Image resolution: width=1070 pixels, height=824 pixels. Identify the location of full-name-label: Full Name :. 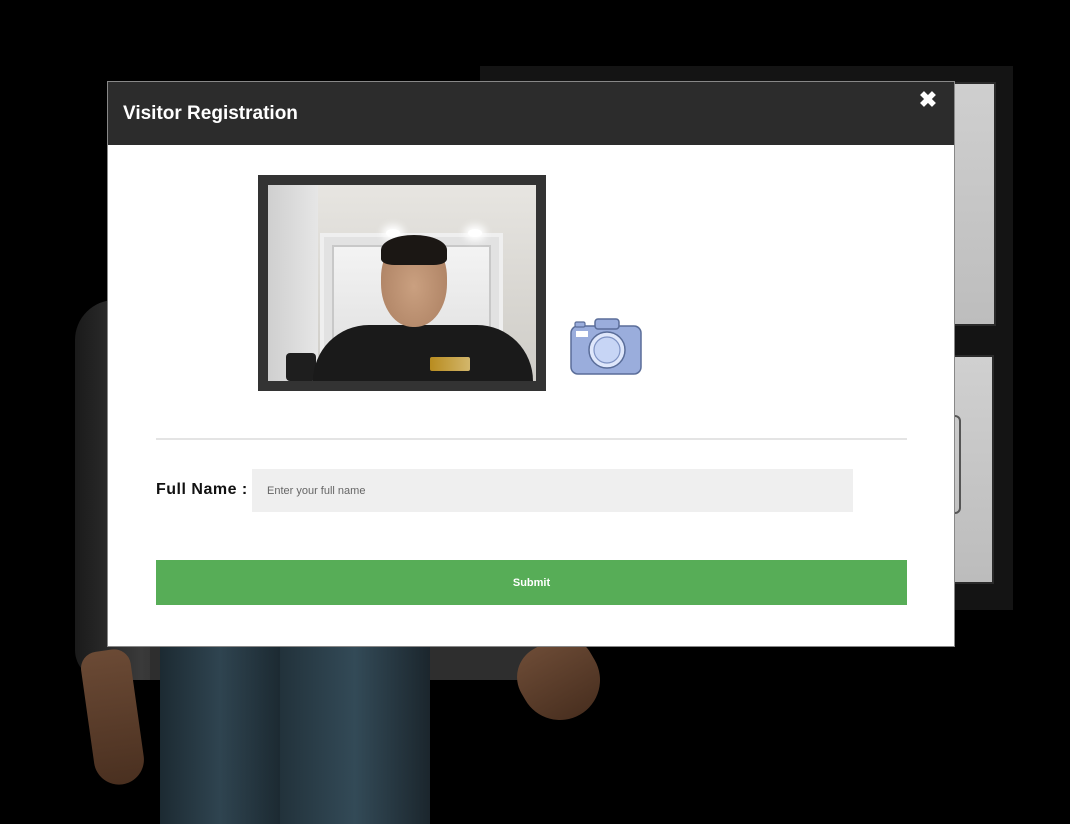
(202, 489).